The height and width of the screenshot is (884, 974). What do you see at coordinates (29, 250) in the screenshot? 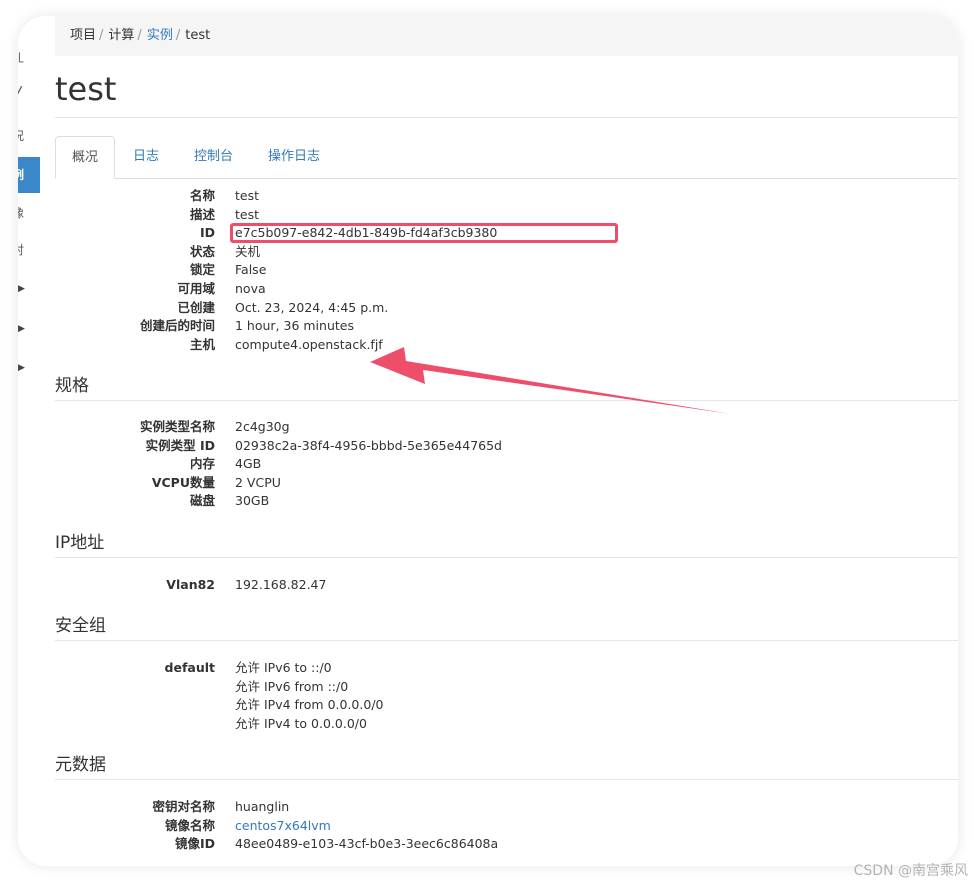
I see `sidebar-item: 对` at bounding box center [29, 250].